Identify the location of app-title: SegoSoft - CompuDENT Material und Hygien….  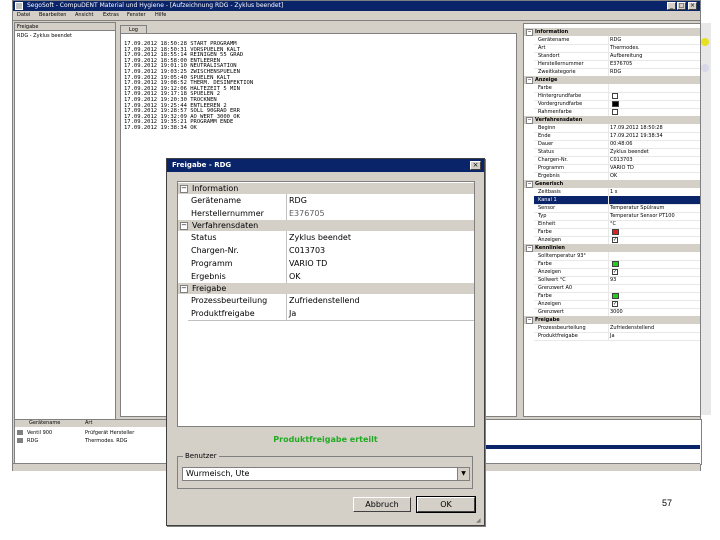
(155, 5).